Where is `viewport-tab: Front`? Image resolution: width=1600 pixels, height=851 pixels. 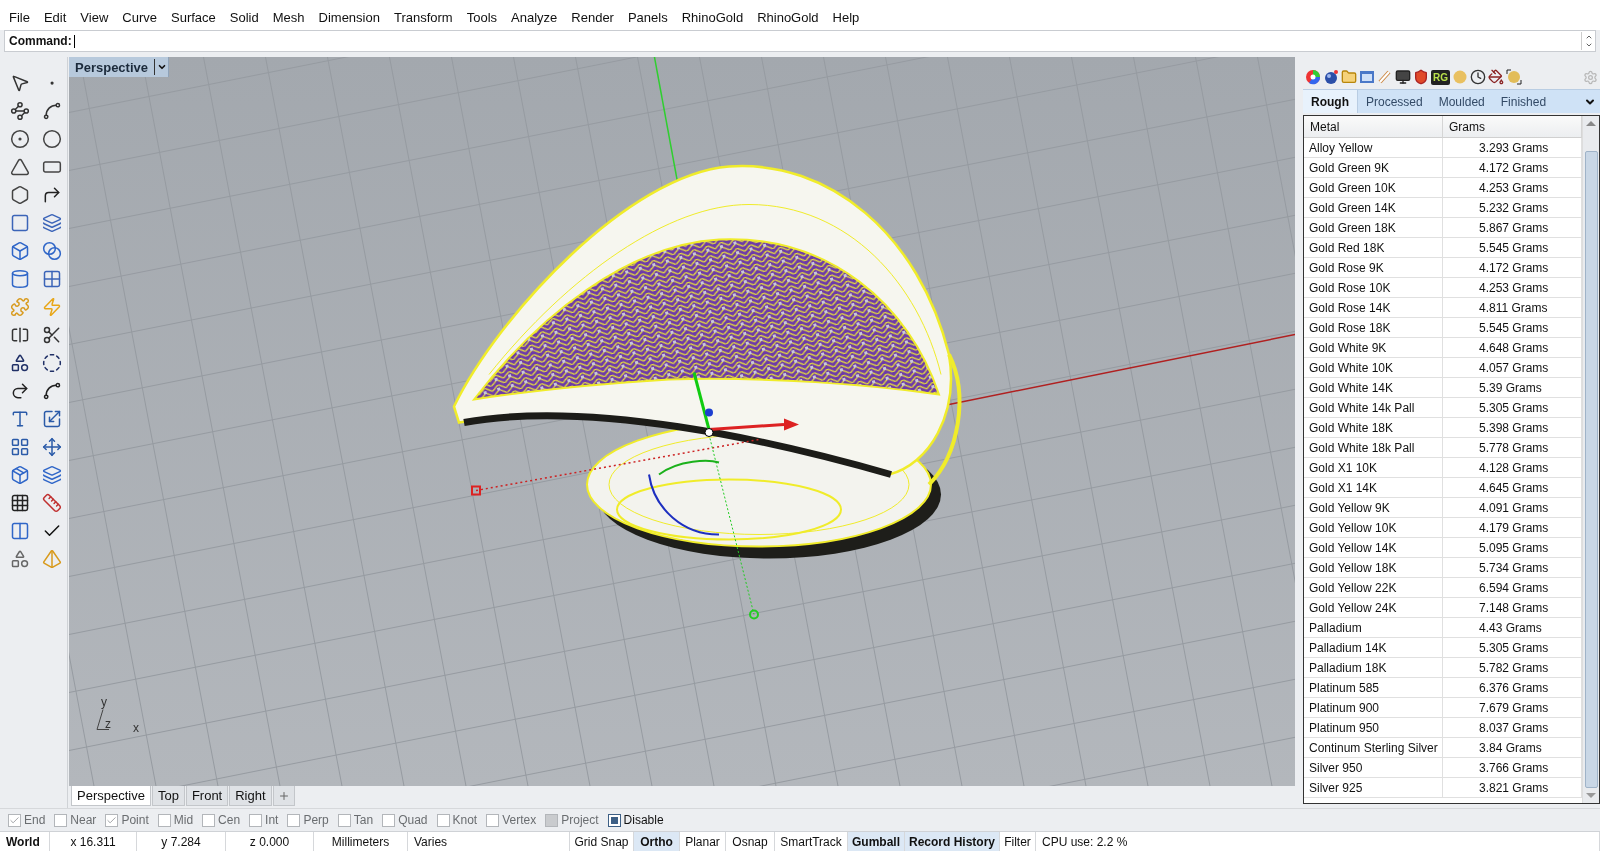
viewport-tab: Front is located at coordinates (207, 796).